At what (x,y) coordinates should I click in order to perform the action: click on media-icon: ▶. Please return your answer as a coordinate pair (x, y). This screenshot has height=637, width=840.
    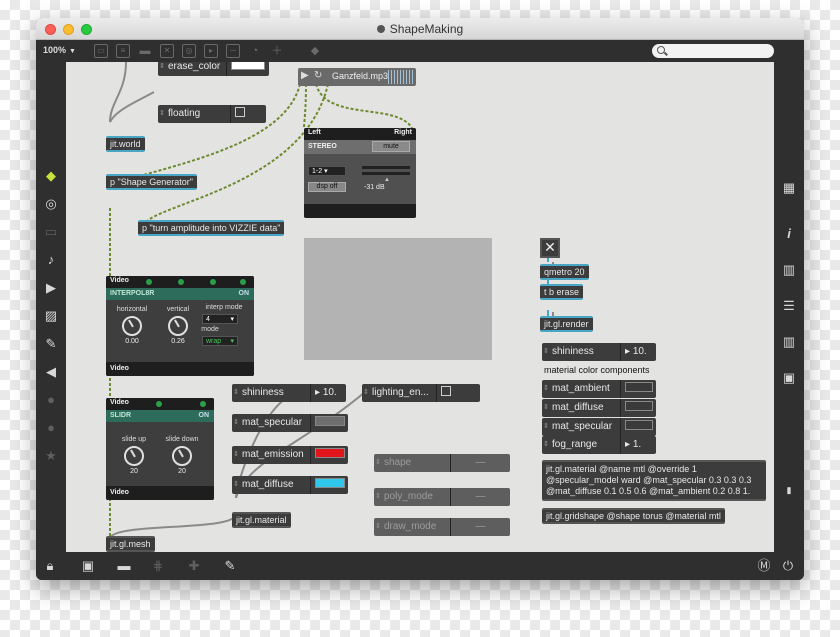
    Looking at the image, I should click on (51, 288).